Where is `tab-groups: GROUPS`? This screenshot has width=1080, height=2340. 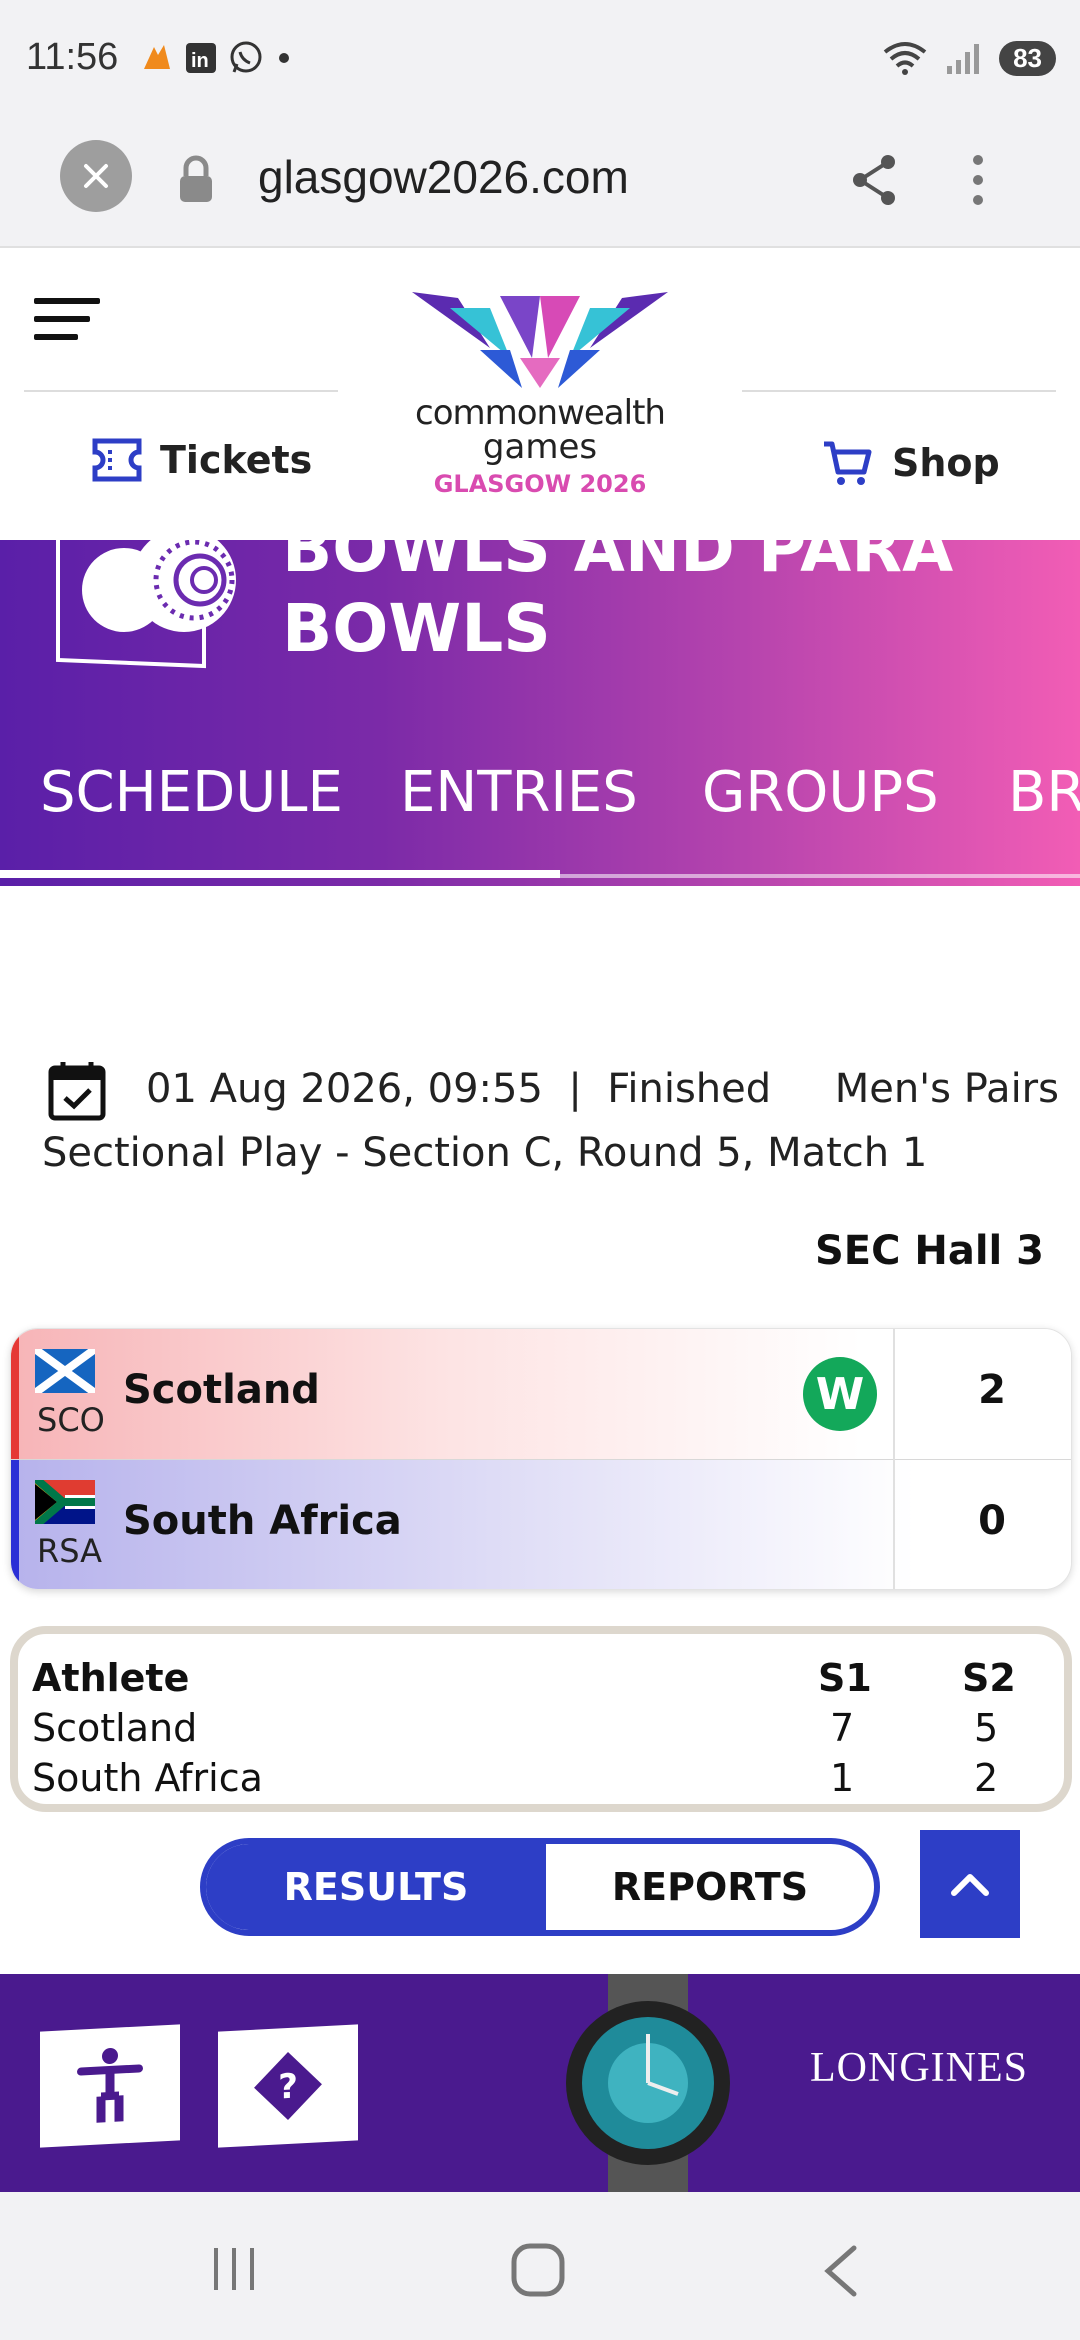
tab-groups: GROUPS is located at coordinates (820, 792).